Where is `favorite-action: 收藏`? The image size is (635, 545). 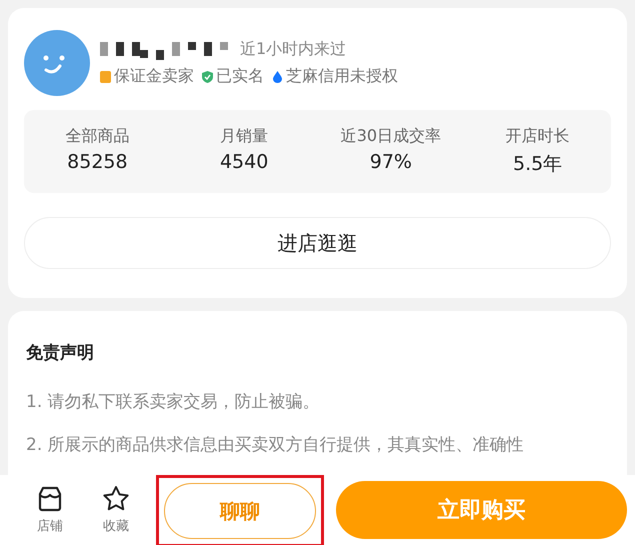
favorite-action: 收藏 is located at coordinates (116, 510).